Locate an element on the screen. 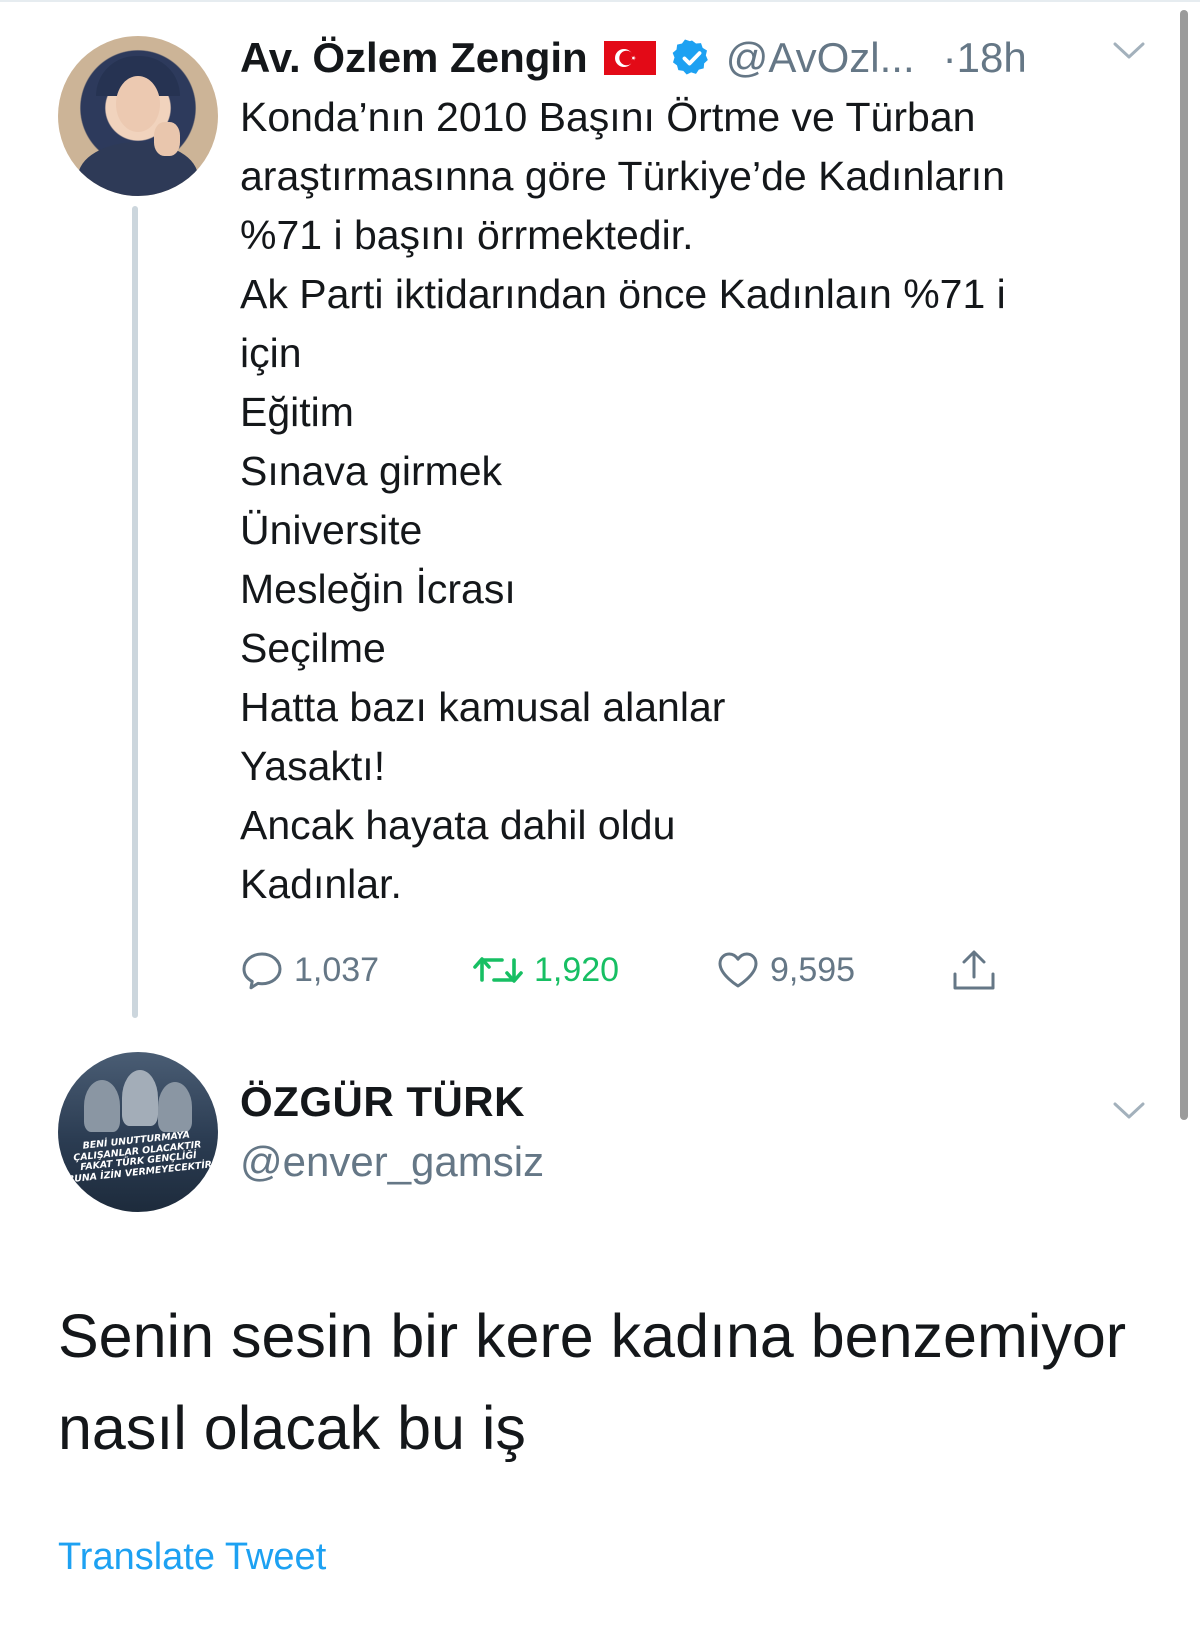 The height and width of the screenshot is (1625, 1200). tweet-text-line: Yasaktı! is located at coordinates (313, 766).